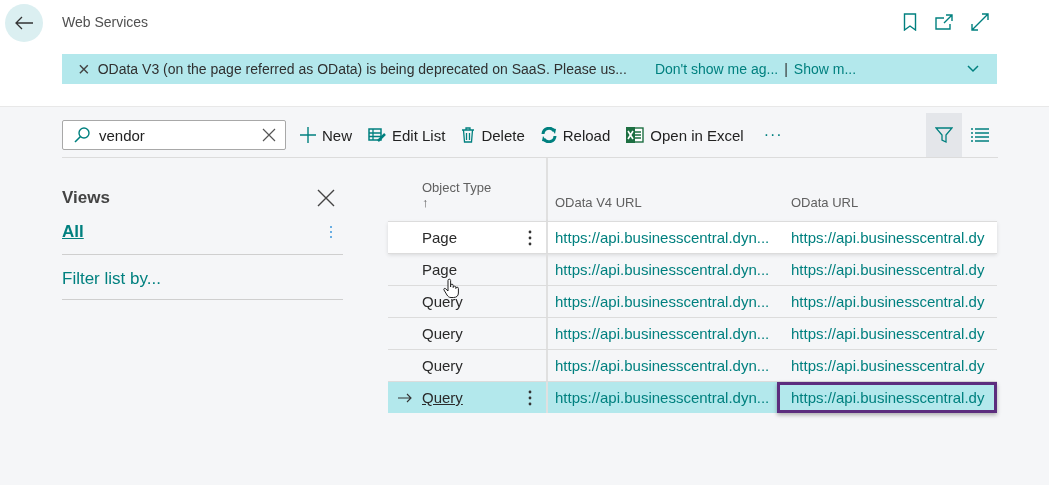  Describe the element at coordinates (493, 135) in the screenshot. I see `delete-button: Delete` at that location.